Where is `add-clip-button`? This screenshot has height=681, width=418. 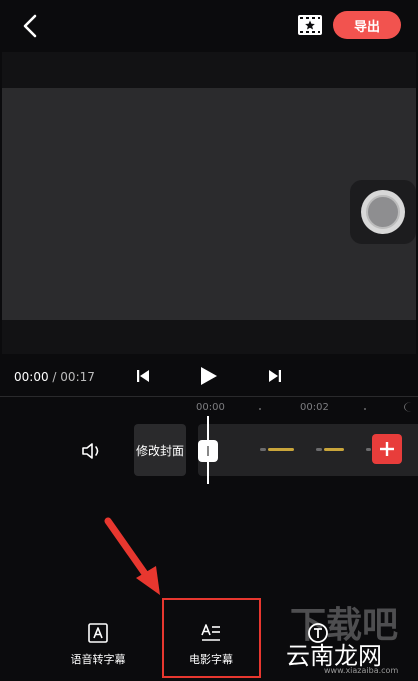
add-clip-button is located at coordinates (387, 449).